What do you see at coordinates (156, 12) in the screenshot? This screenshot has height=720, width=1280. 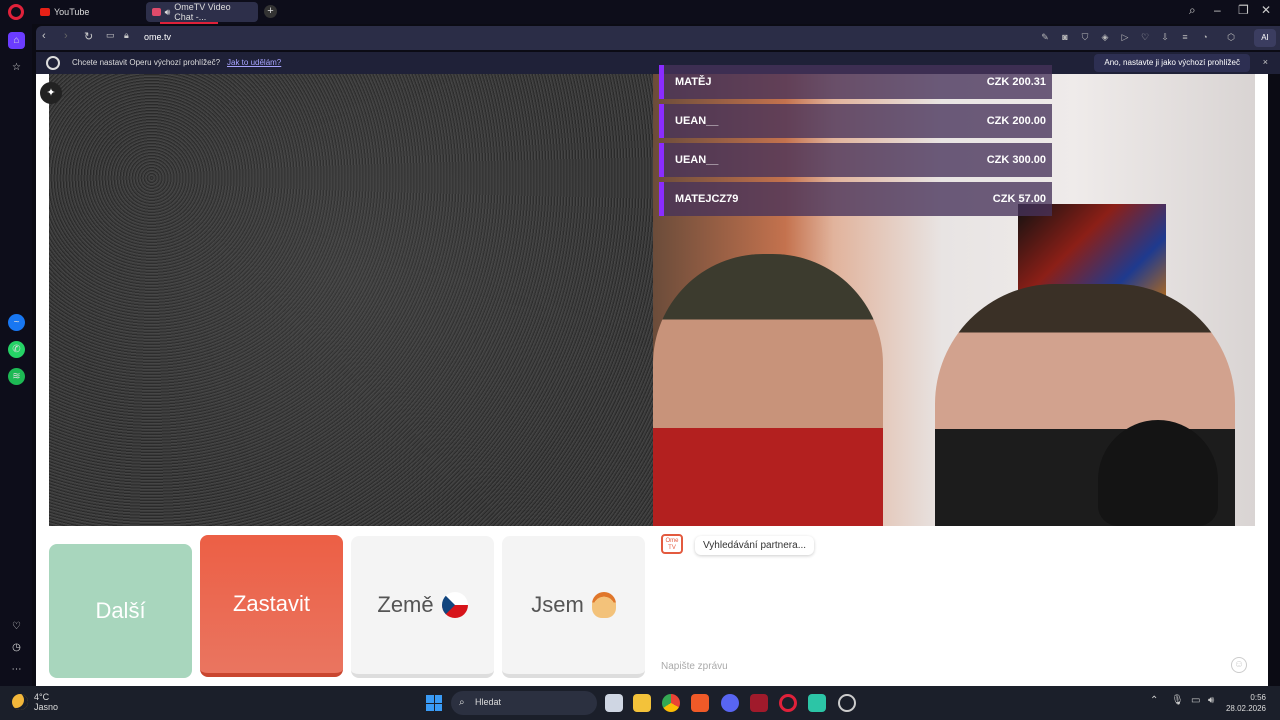 I see `ometv-favicon-icon` at bounding box center [156, 12].